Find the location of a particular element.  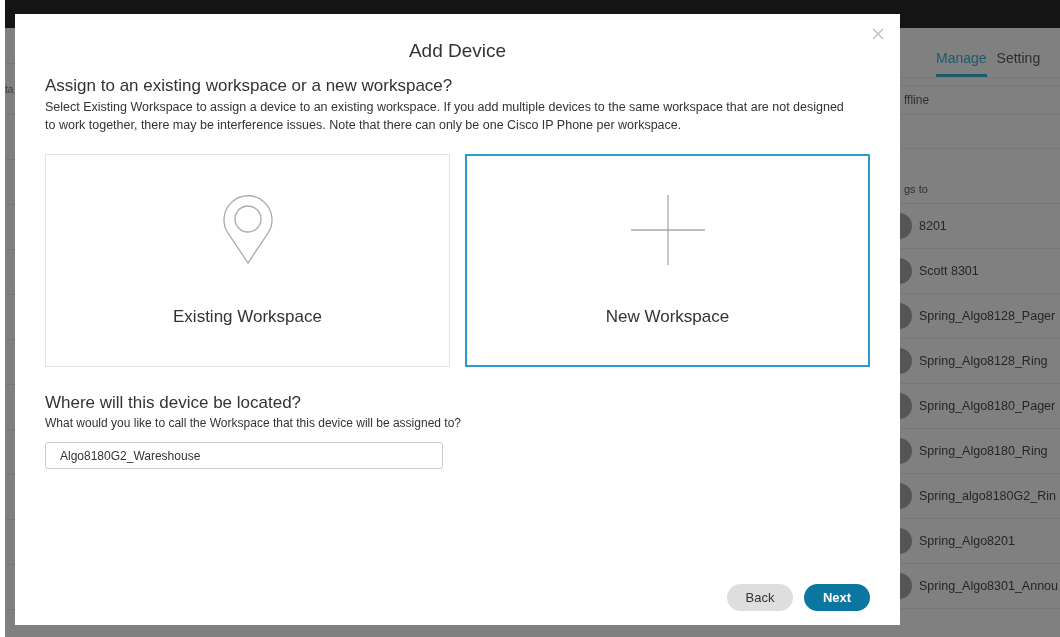

device-name: Spring_Algo8128_Pager is located at coordinates (987, 316).